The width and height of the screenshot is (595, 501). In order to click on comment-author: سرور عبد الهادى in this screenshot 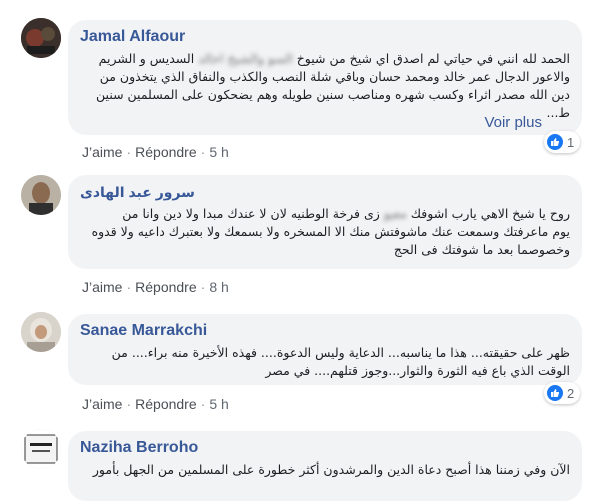, I will do `click(325, 192)`.